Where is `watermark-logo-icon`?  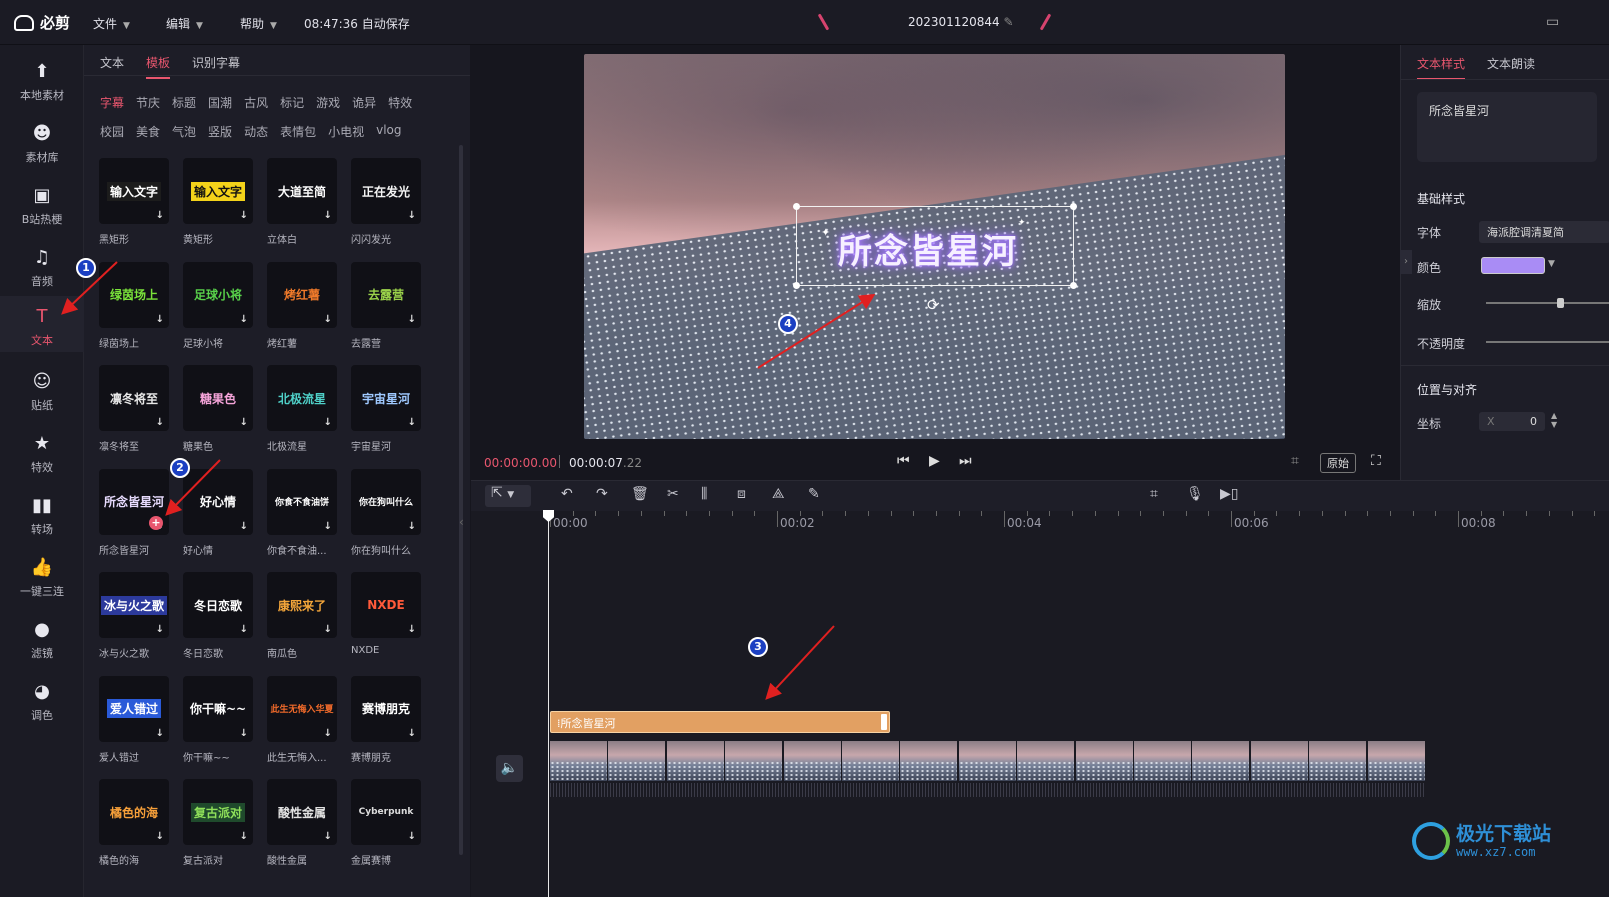
watermark-logo-icon is located at coordinates (1431, 841).